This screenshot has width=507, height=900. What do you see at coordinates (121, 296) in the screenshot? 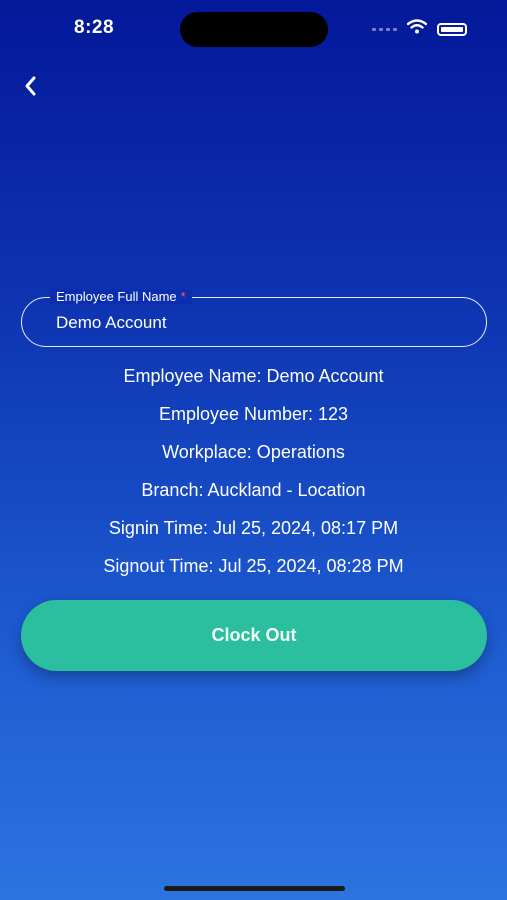
I see `employee-full-name-label: Employee Full Name *` at bounding box center [121, 296].